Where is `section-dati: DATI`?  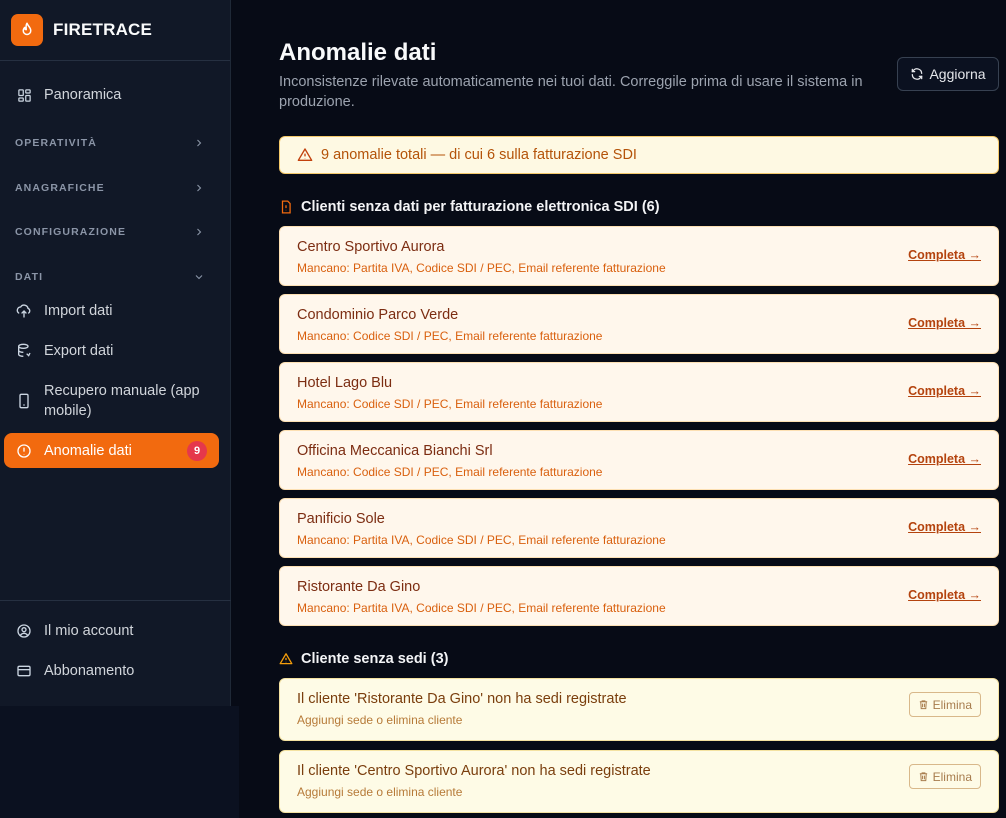 section-dati: DATI is located at coordinates (110, 277).